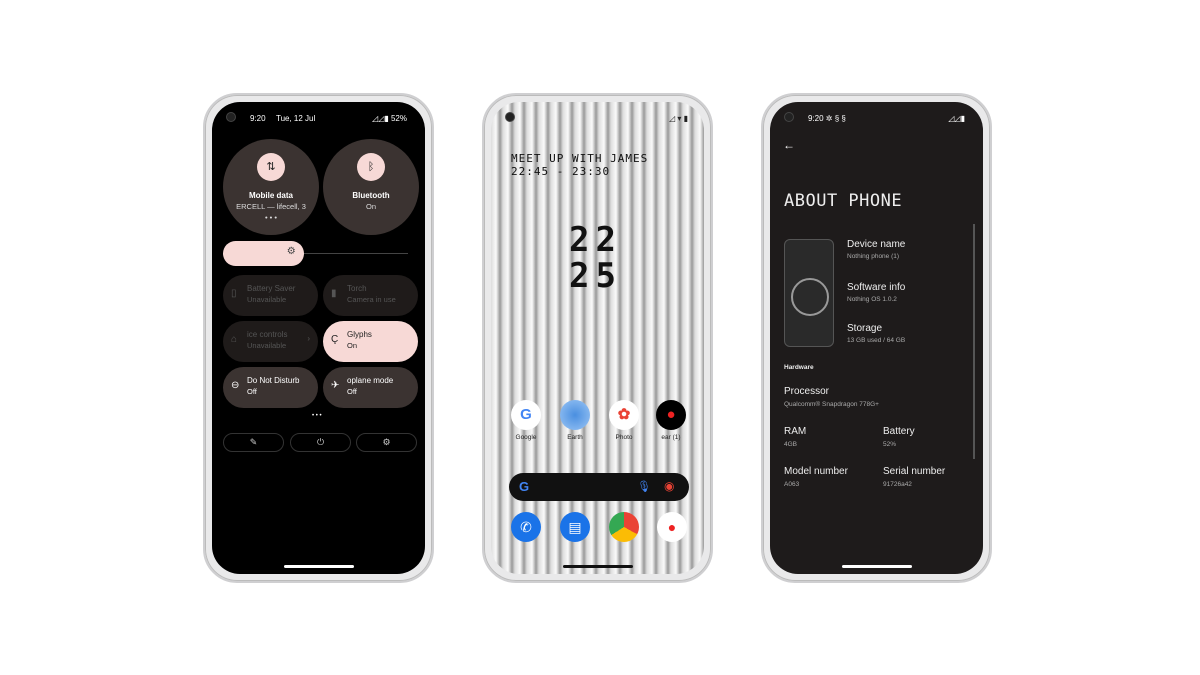 This screenshot has width=1200, height=675. I want to click on item-label: Storage, so click(865, 328).